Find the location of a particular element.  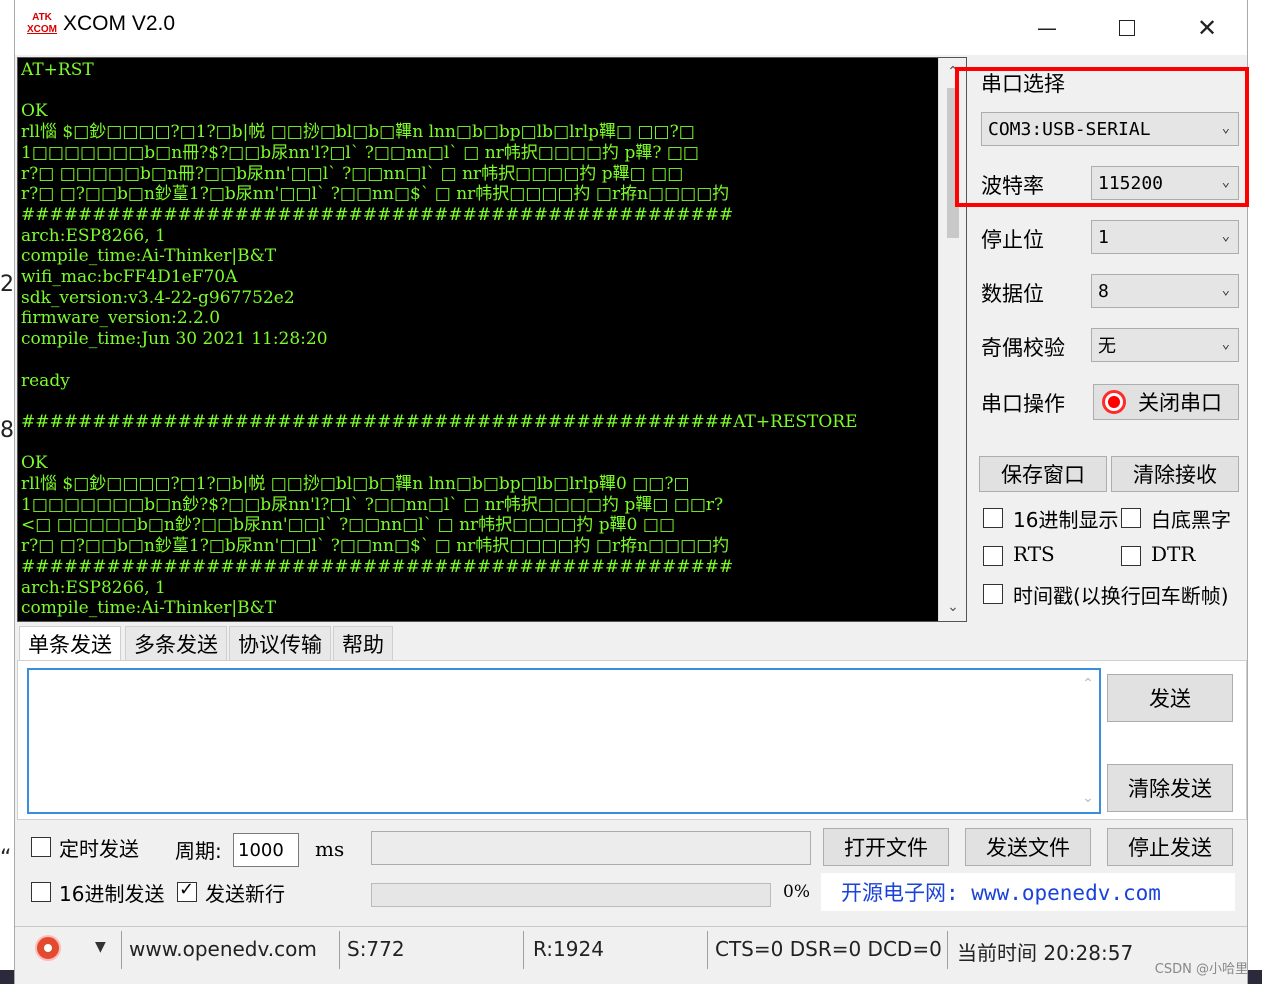

chevron-down-icon: ▼ is located at coordinates (100, 947).